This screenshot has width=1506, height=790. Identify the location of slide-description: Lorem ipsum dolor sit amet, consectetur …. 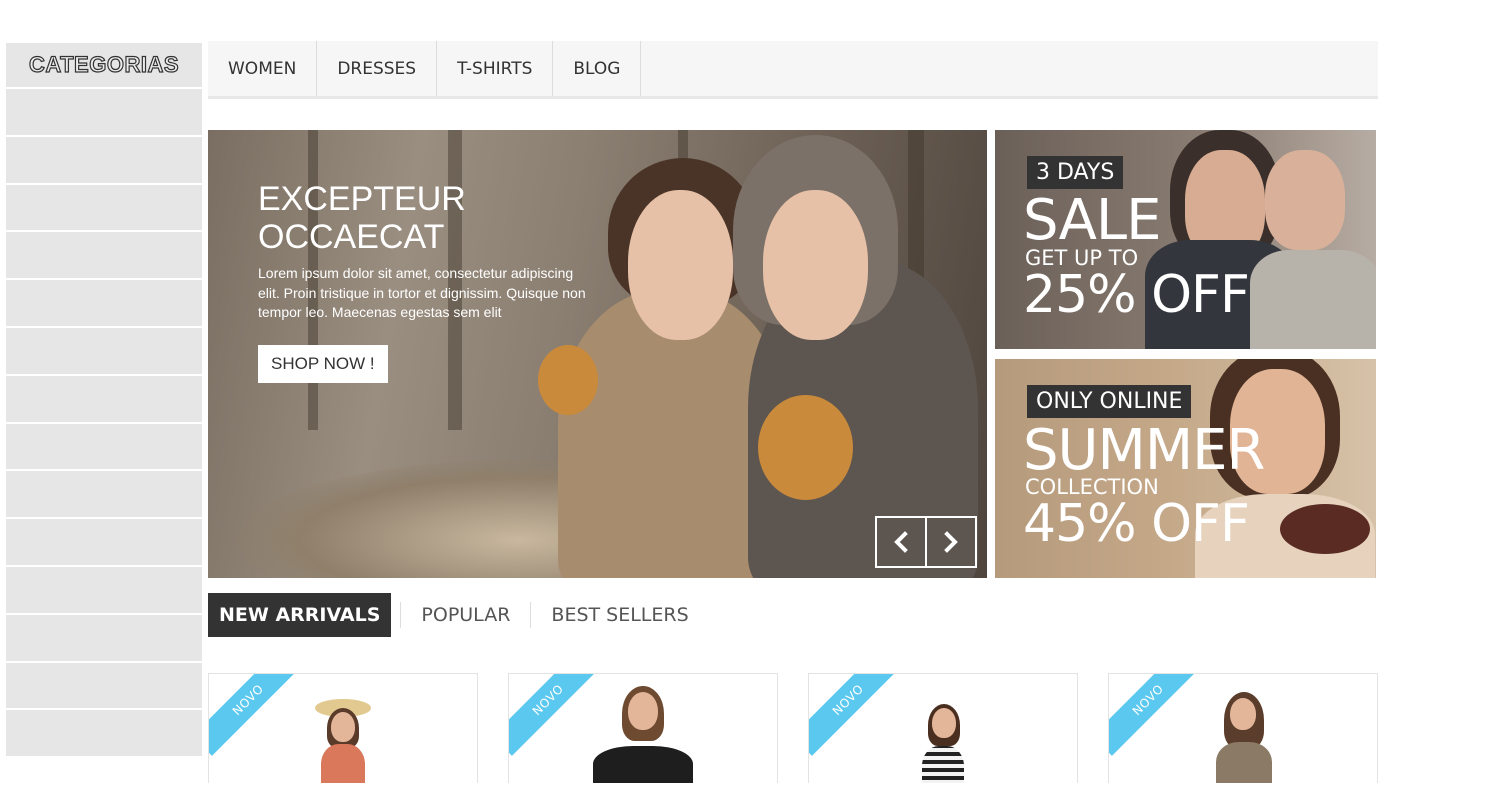
(422, 292).